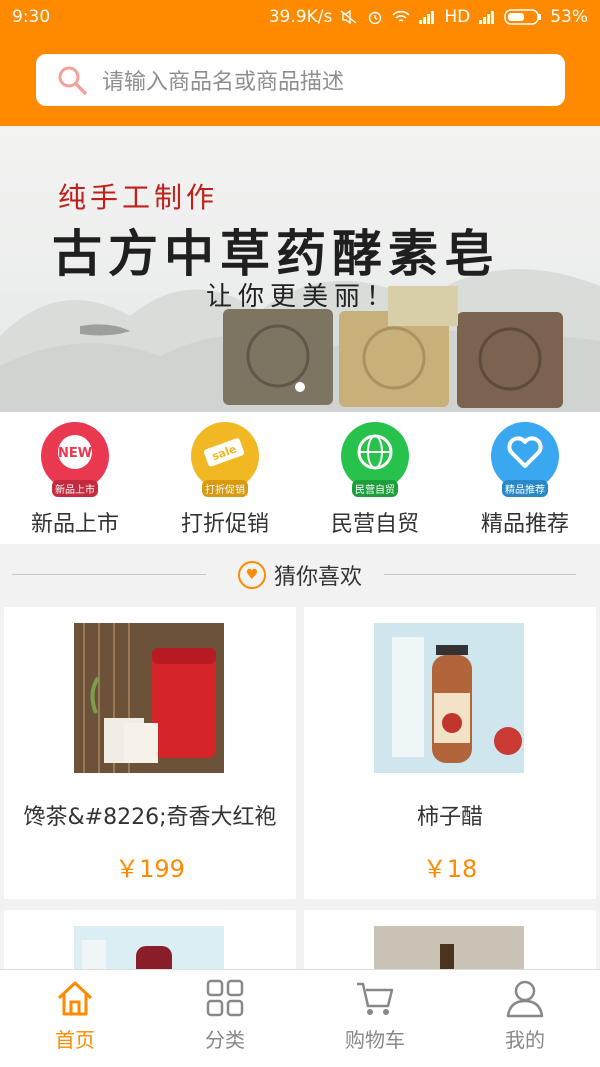 This screenshot has height=1067, width=600. I want to click on bottom-tab-bar: 首页 分类 购物车 我的, so click(300, 1018).